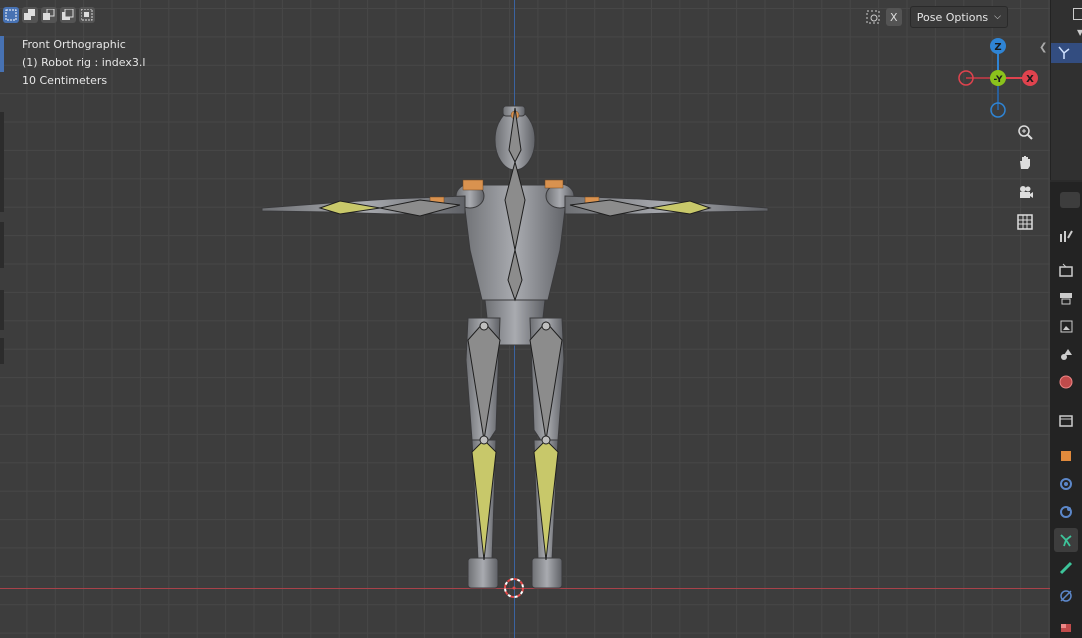 The height and width of the screenshot is (638, 1082). I want to click on properties-tab-bar, so click(1066, 410).